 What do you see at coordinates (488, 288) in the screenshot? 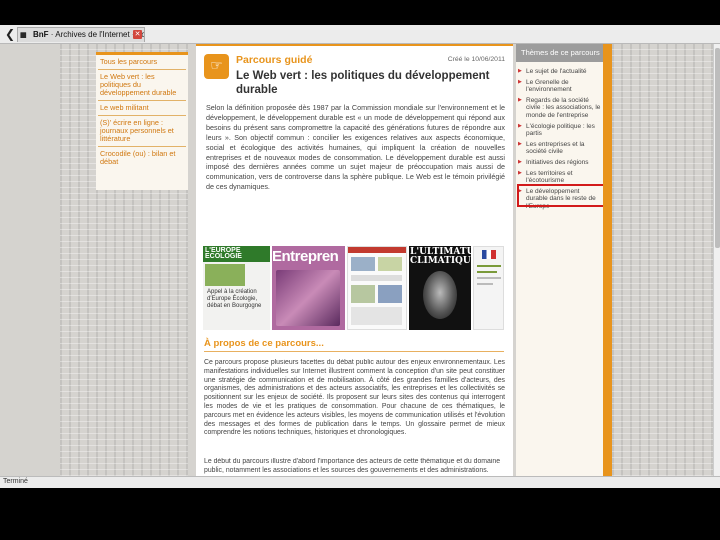
I see `thumbnail-ministry` at bounding box center [488, 288].